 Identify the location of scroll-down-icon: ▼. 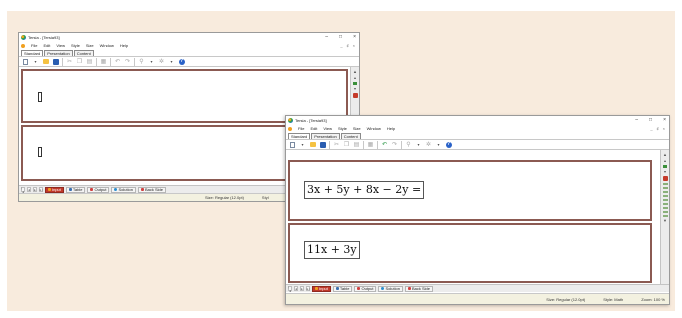
(665, 221).